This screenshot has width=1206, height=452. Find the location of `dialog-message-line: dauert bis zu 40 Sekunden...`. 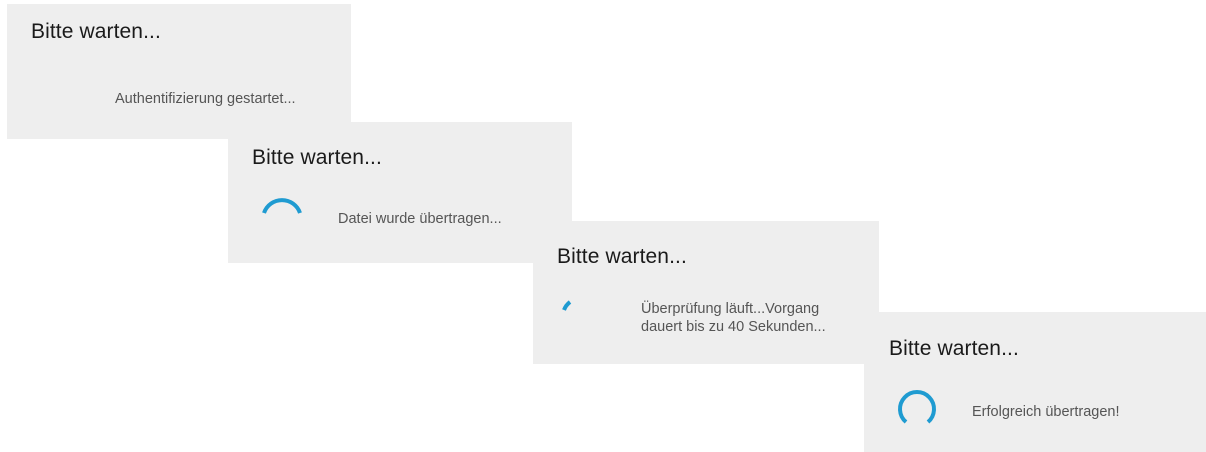

dialog-message-line: dauert bis zu 40 Sekunden... is located at coordinates (733, 327).